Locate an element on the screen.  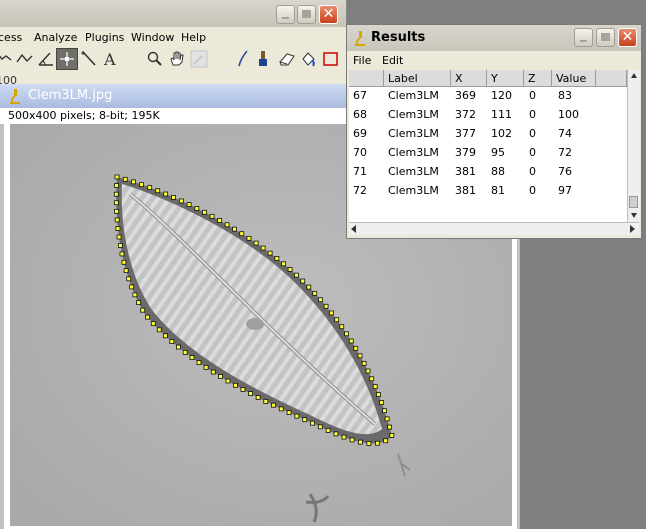
results-minimize-button is located at coordinates (583, 37).